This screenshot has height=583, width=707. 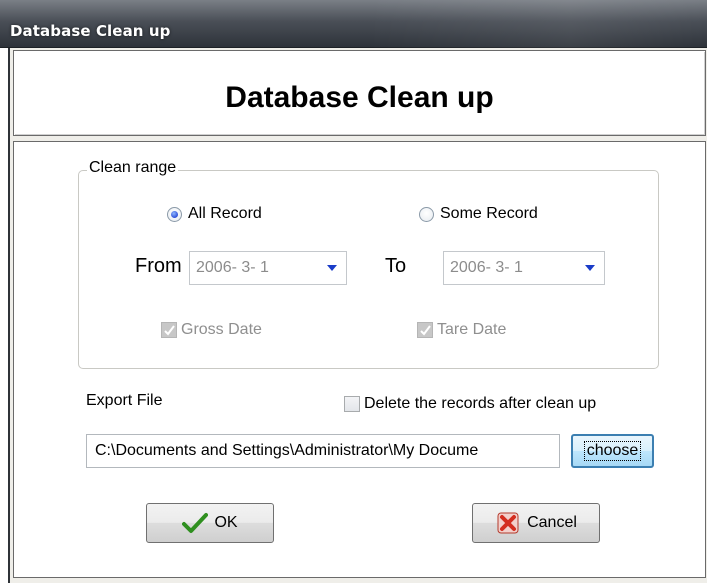 What do you see at coordinates (226, 522) in the screenshot?
I see `ok-button-label: OK` at bounding box center [226, 522].